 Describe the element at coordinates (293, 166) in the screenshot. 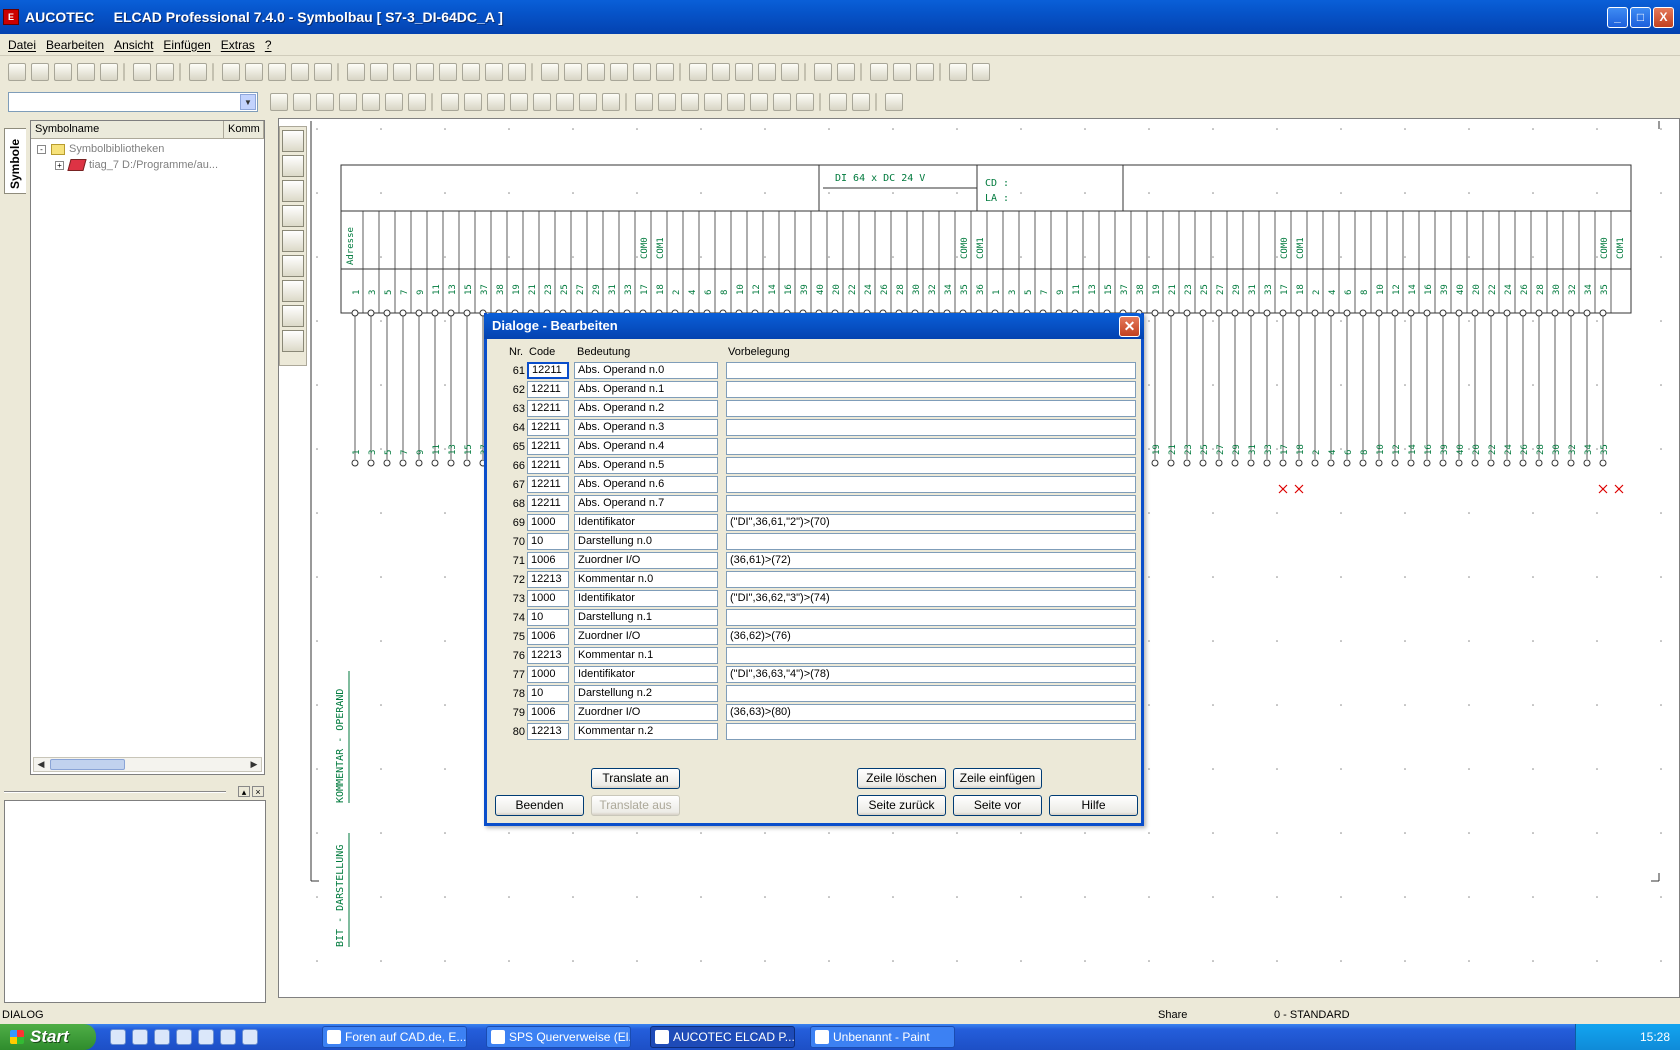

I see `pin-out-icon` at that location.